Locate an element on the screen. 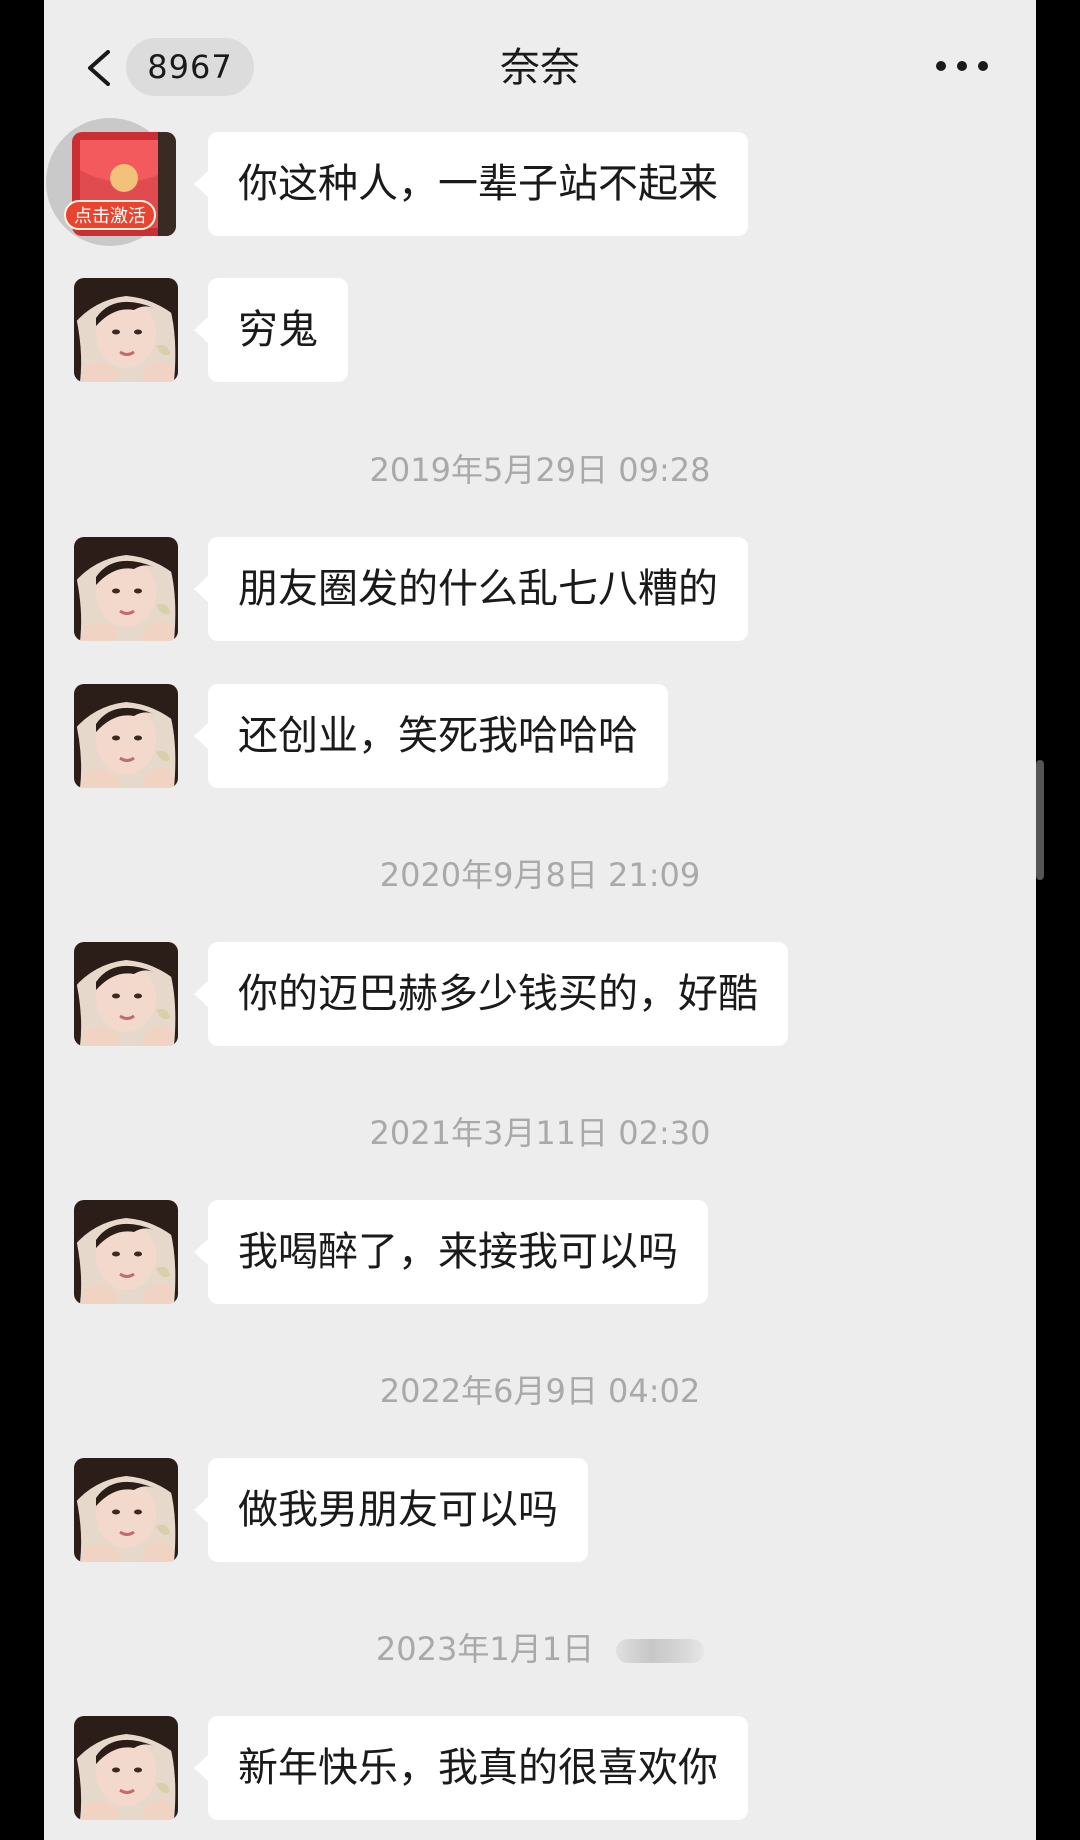 The height and width of the screenshot is (1840, 1080). message-timestamp: 2020年9月8日 21:09 is located at coordinates (540, 875).